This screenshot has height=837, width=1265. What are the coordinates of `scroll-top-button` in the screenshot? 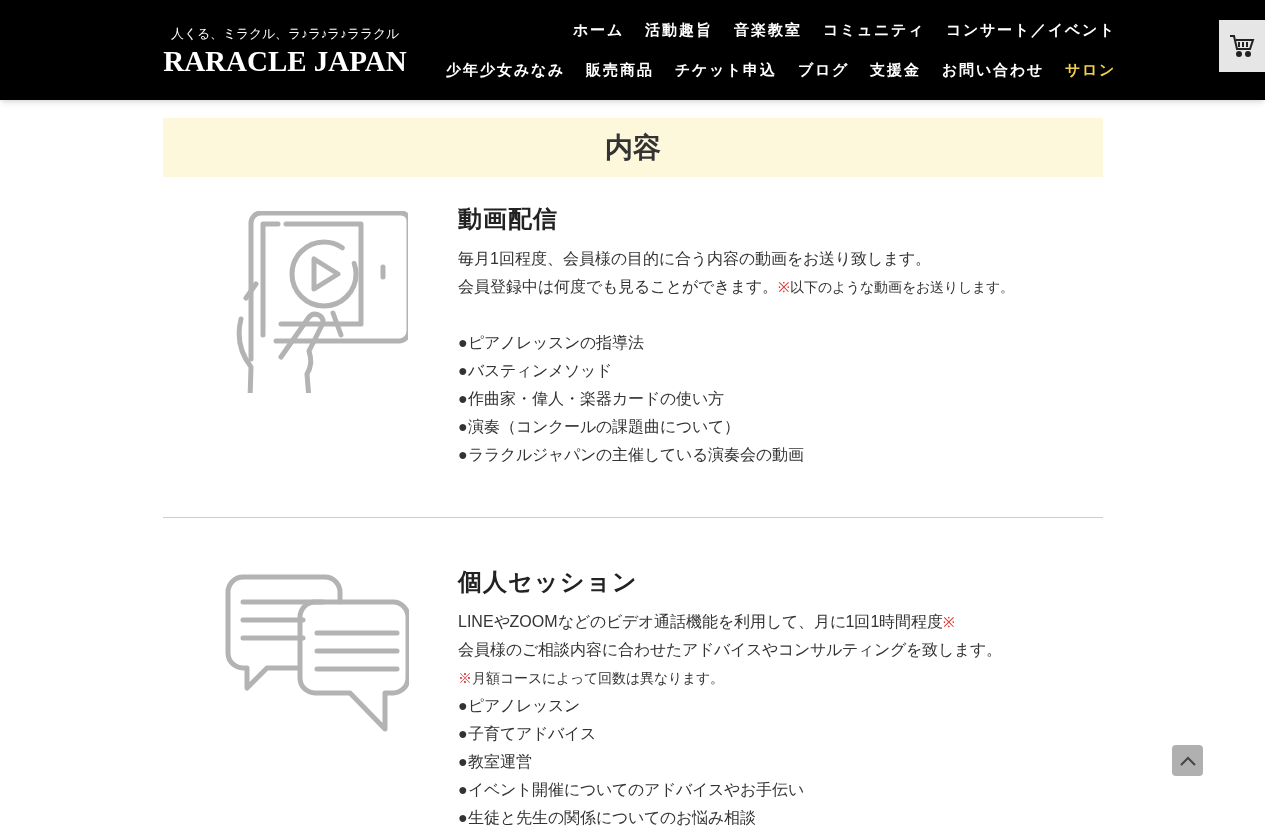 It's located at (1187, 760).